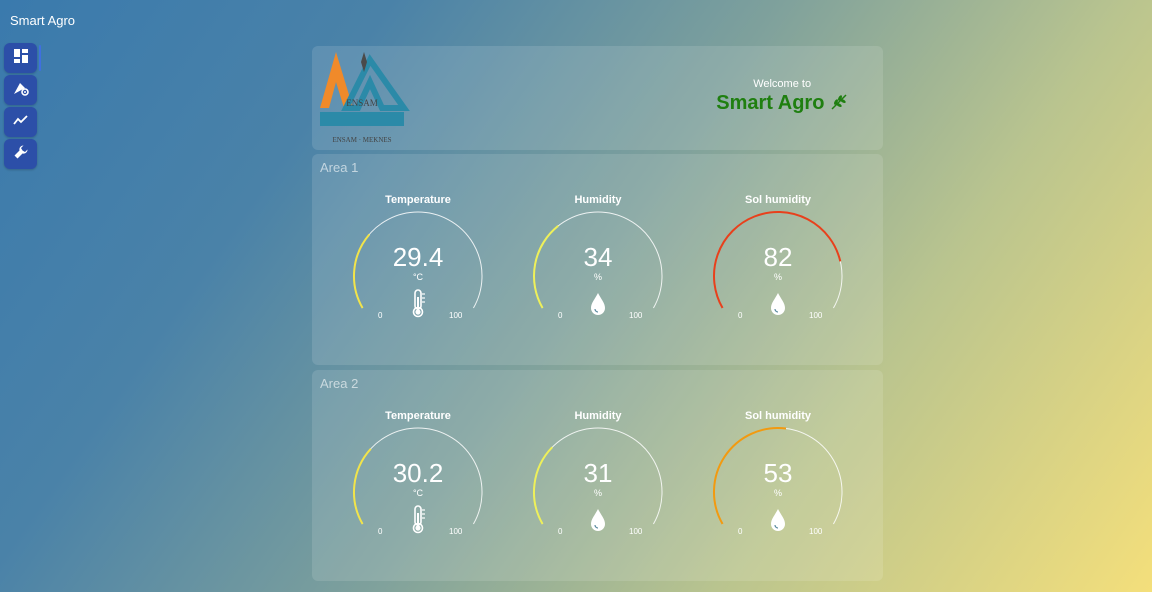  Describe the element at coordinates (778, 257) in the screenshot. I see `gauge-value: 82` at that location.